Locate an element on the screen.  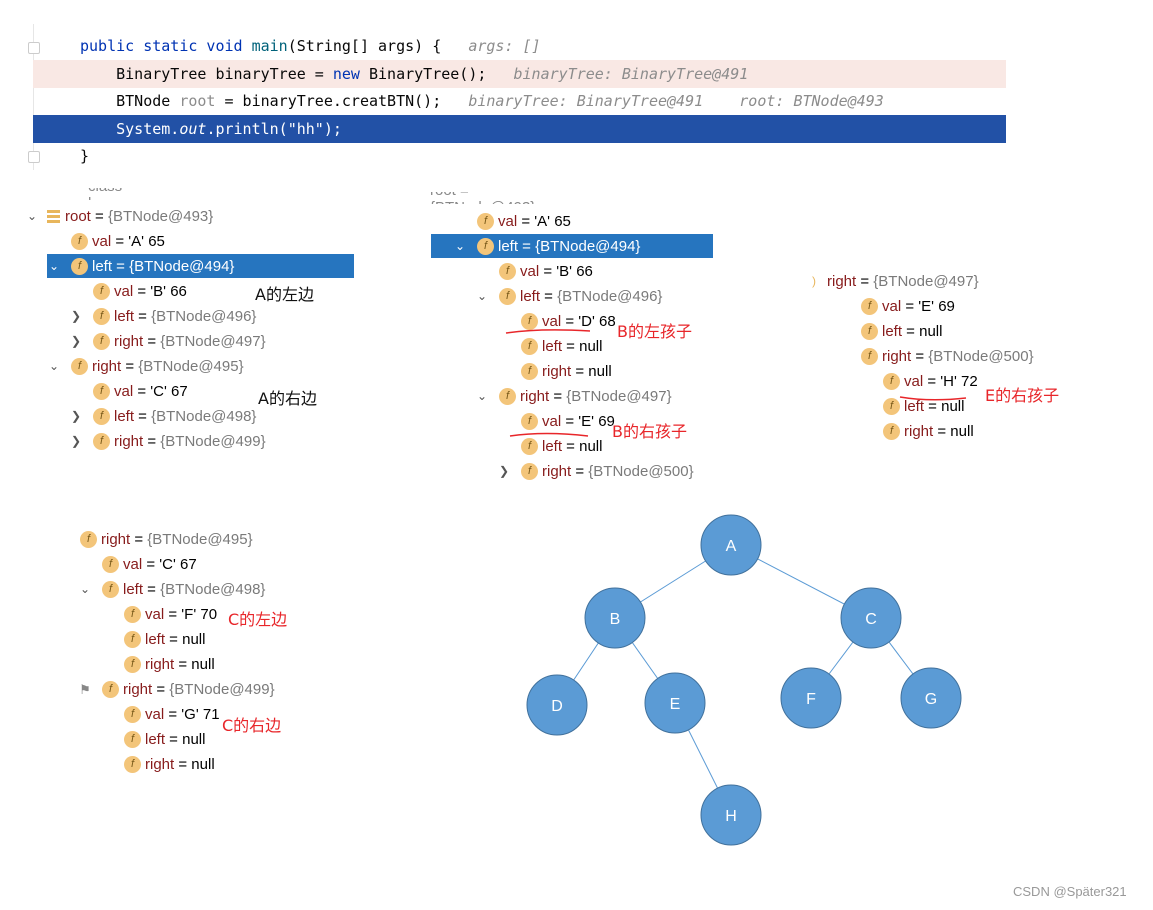
tree-node-label: E is located at coordinates (675, 704).